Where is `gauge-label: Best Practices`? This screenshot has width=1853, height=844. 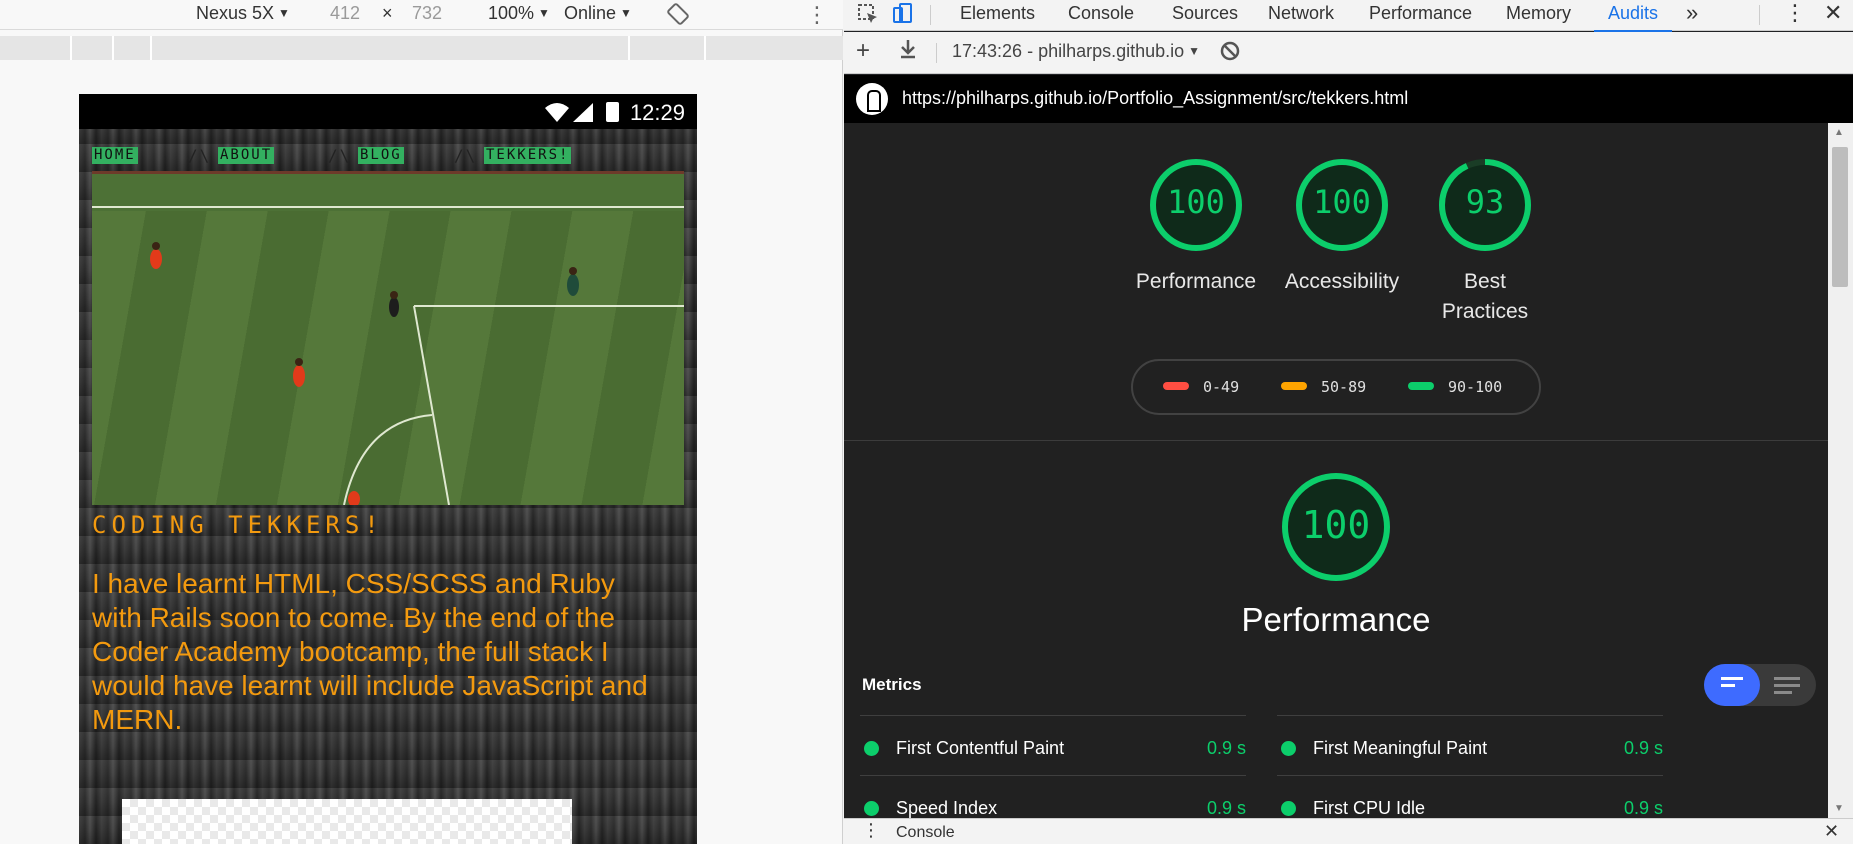 gauge-label: Best Practices is located at coordinates (1485, 296).